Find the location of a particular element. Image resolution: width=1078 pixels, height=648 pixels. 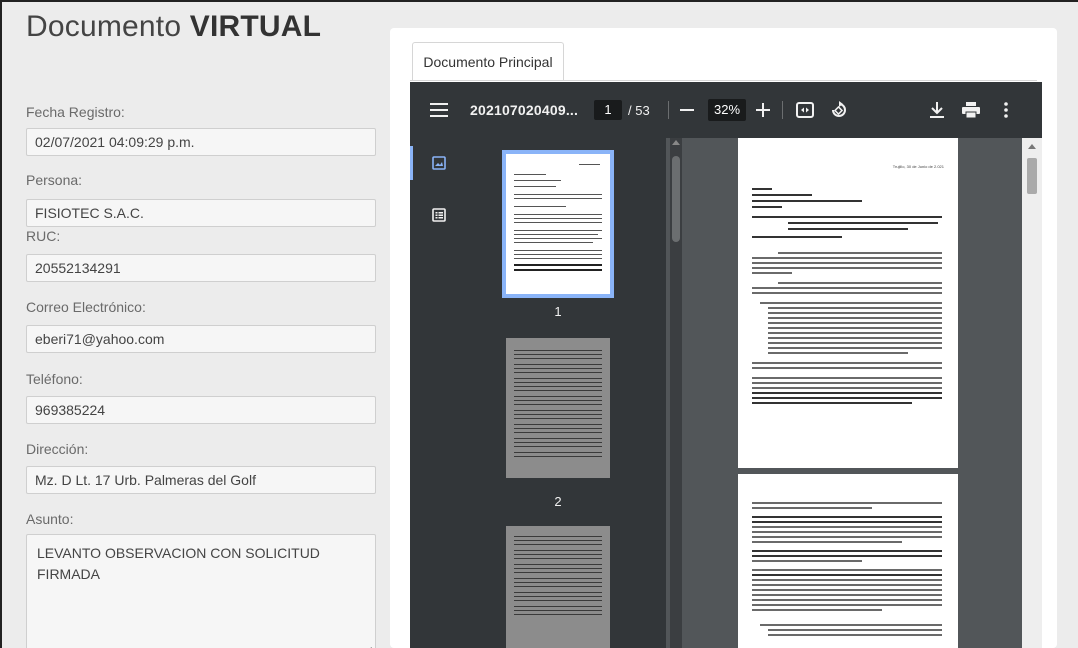

direccion-label: Dirección: is located at coordinates (57, 449).